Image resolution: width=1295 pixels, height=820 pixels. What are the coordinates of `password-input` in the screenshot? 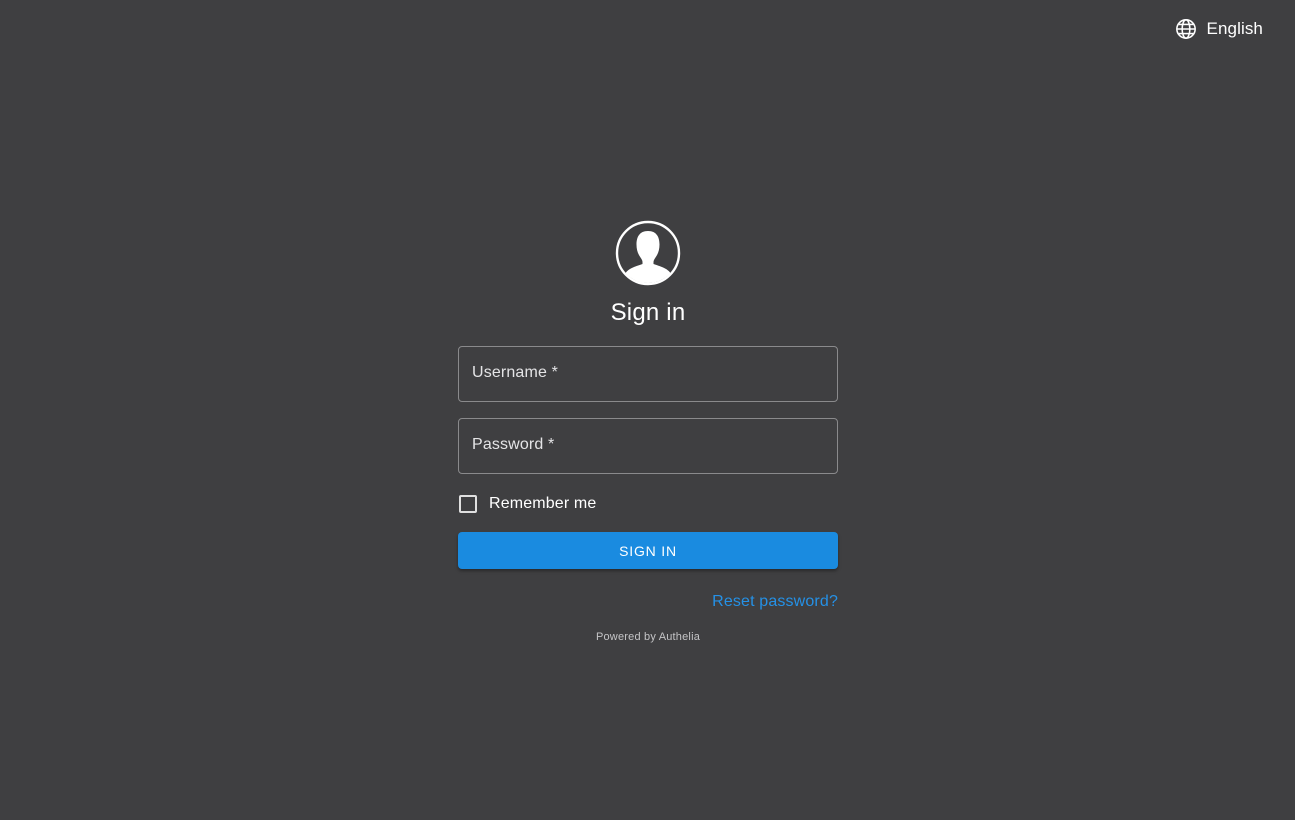 It's located at (648, 446).